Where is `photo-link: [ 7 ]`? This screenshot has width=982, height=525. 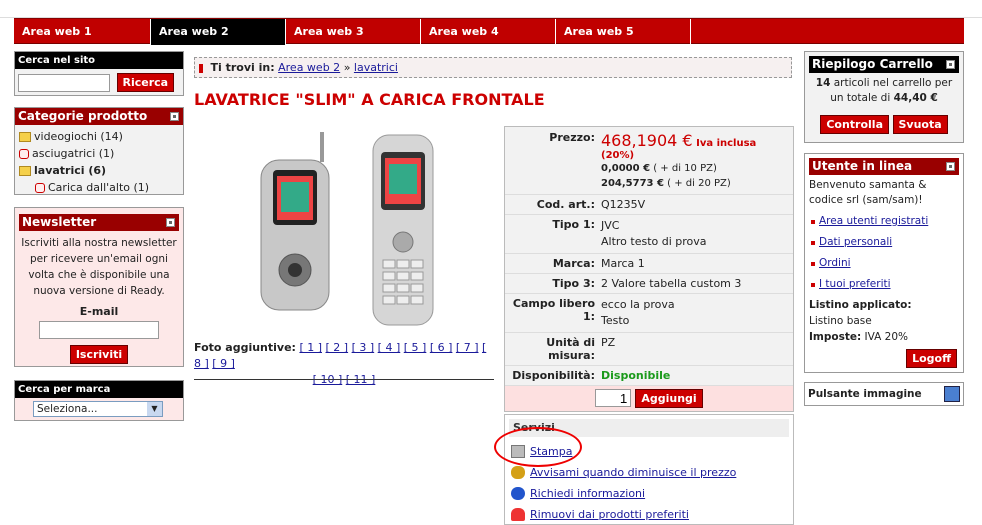
photo-link: [ 7 ] is located at coordinates (467, 347).